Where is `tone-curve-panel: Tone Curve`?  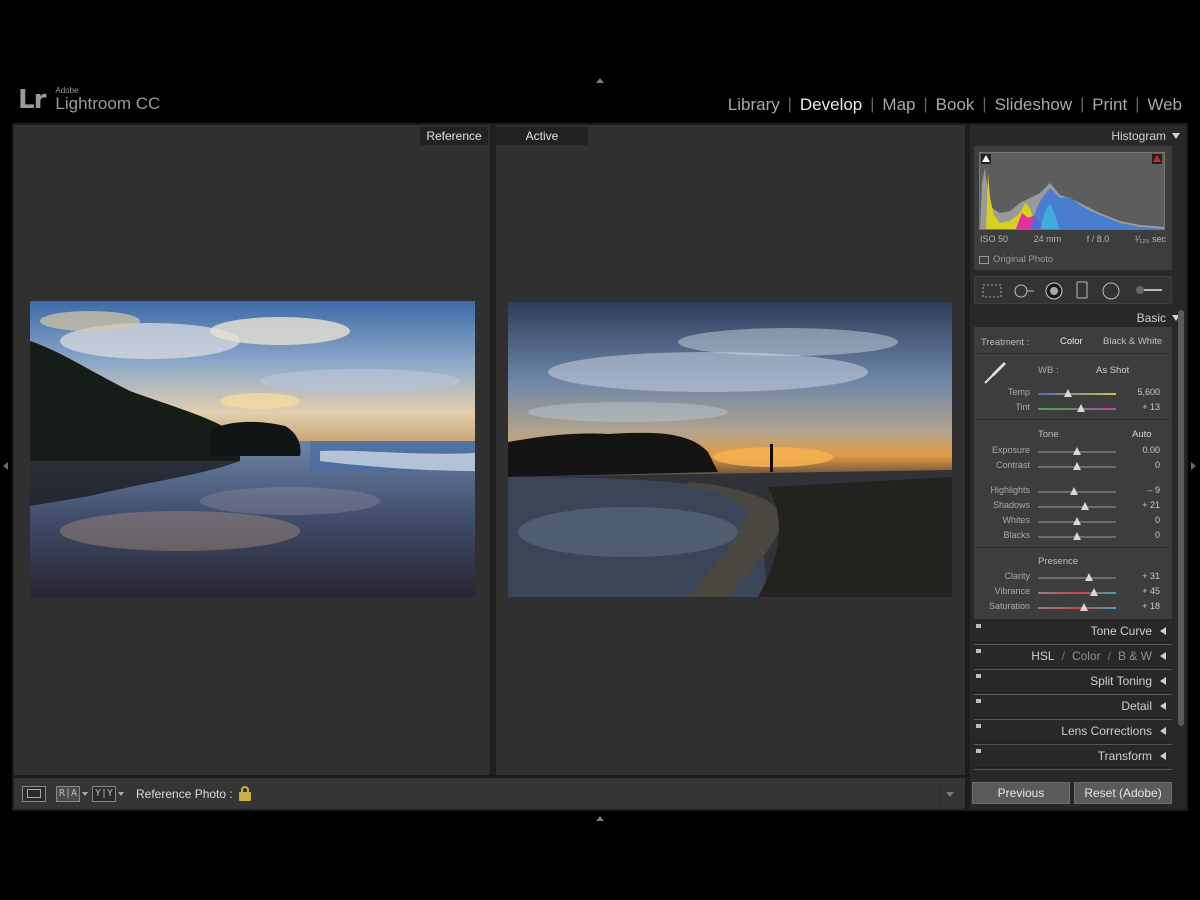 tone-curve-panel: Tone Curve is located at coordinates (1073, 633).